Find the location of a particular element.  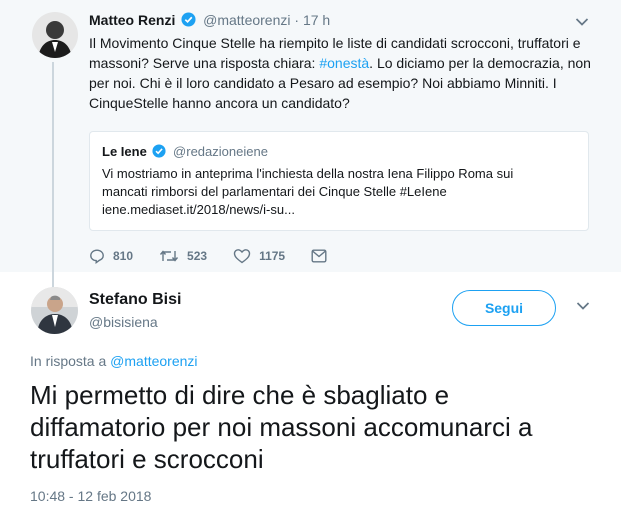

retweet-count: 523 is located at coordinates (197, 256).